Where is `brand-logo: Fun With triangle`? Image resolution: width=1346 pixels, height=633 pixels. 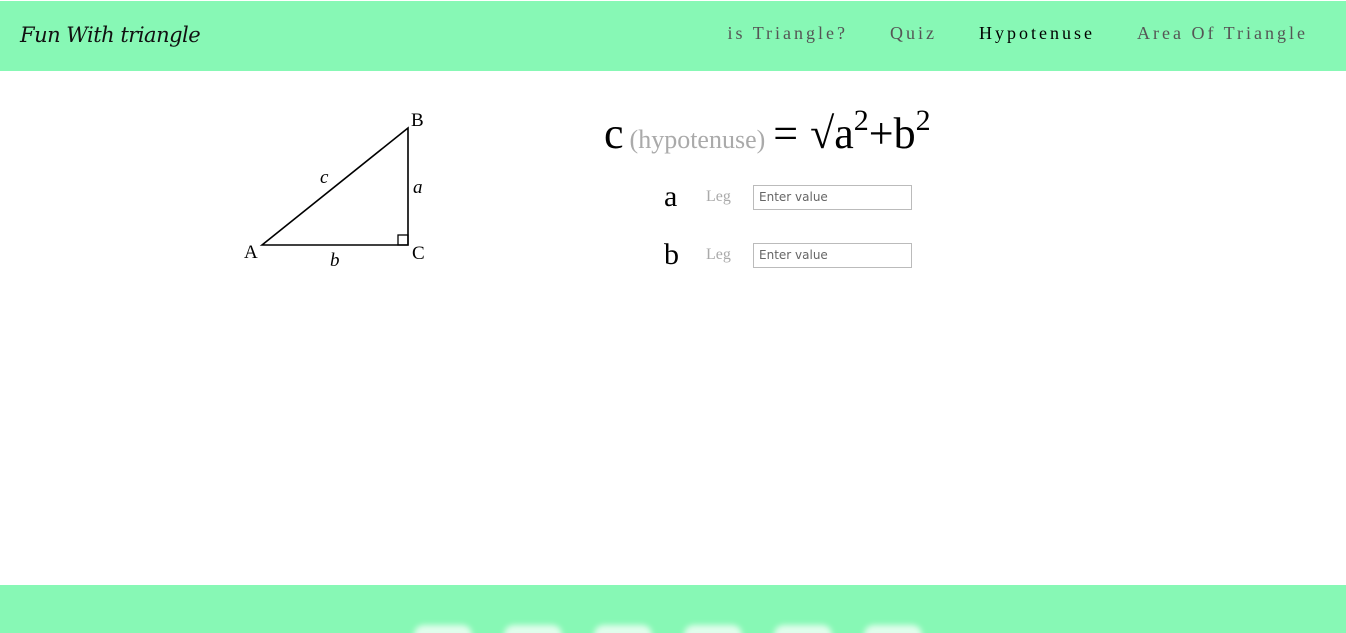 brand-logo: Fun With triangle is located at coordinates (110, 35).